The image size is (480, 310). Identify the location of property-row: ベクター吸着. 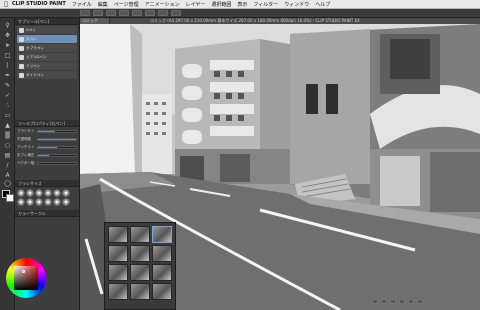
(47, 163).